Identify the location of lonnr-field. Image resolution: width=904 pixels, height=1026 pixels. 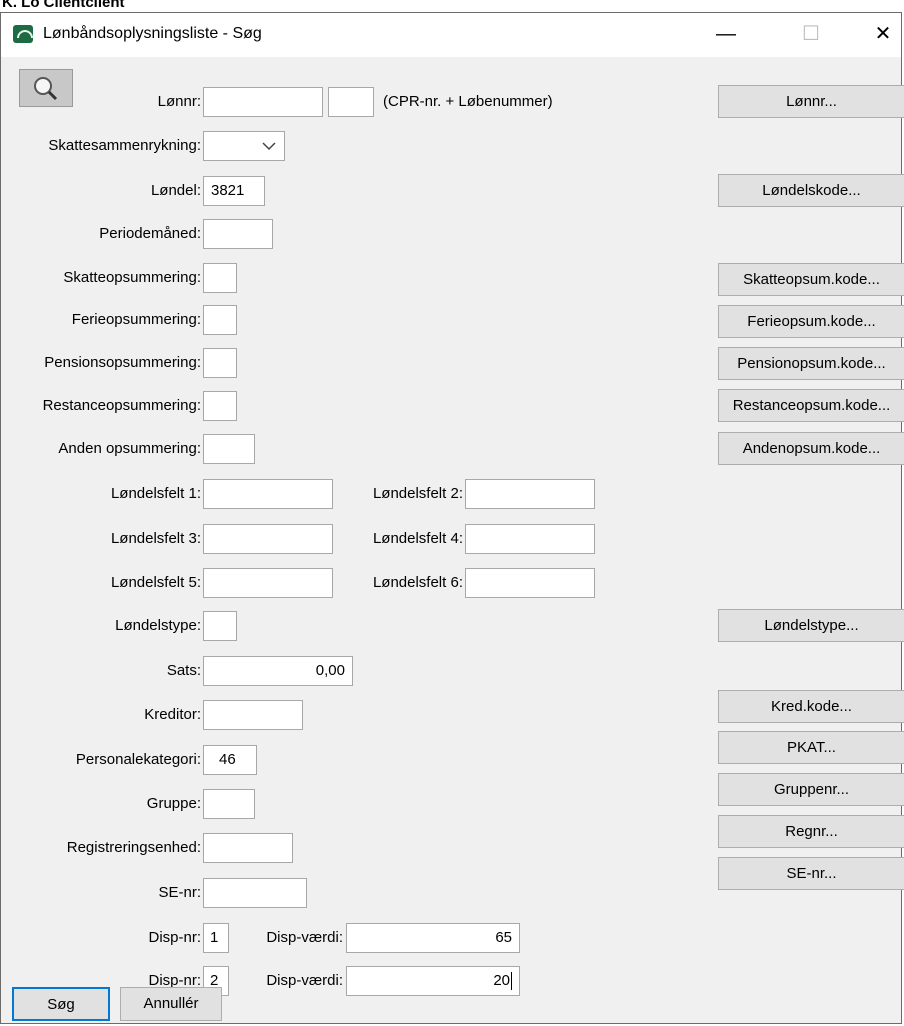
(263, 102).